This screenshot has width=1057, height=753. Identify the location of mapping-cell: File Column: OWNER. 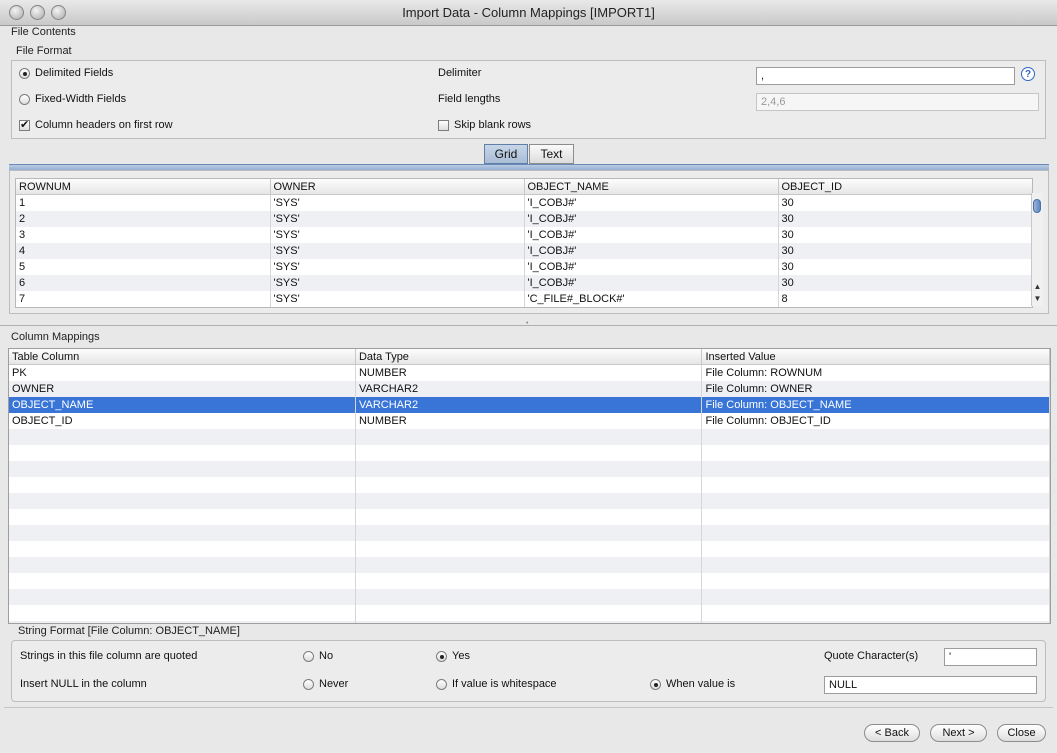
(875, 389).